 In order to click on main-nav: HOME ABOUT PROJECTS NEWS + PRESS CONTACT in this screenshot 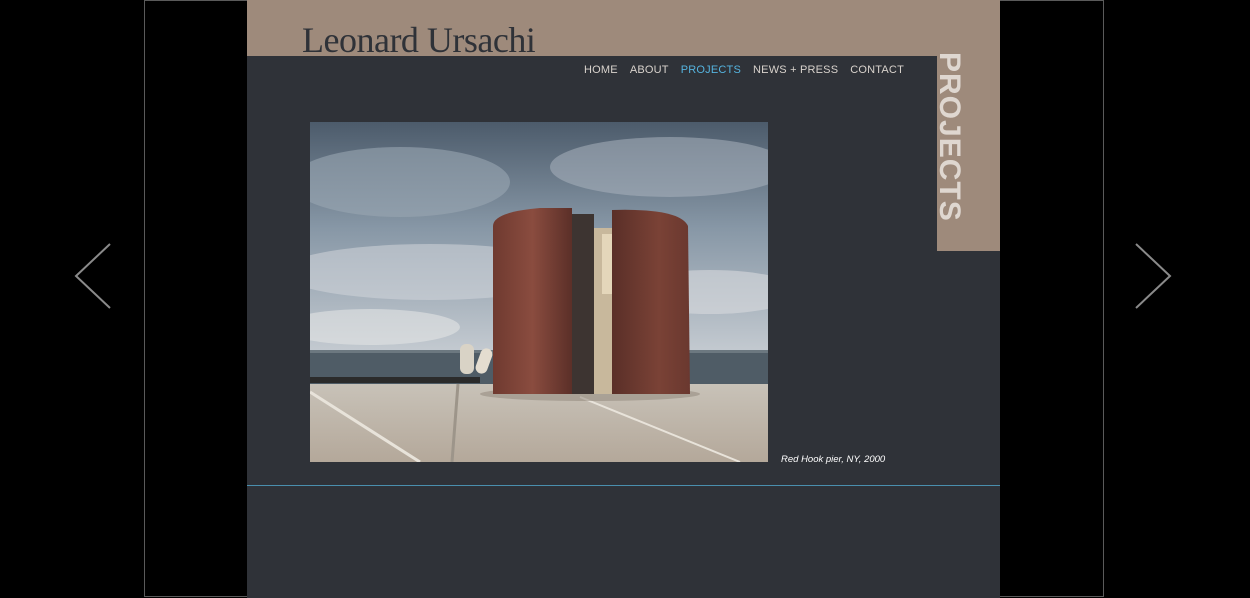, I will do `click(744, 70)`.